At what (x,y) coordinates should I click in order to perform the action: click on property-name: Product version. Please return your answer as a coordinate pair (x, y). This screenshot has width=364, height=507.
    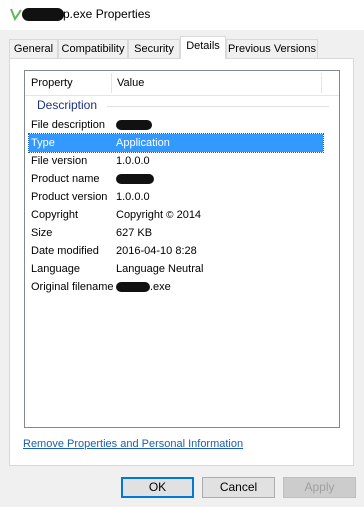
    Looking at the image, I should click on (69, 197).